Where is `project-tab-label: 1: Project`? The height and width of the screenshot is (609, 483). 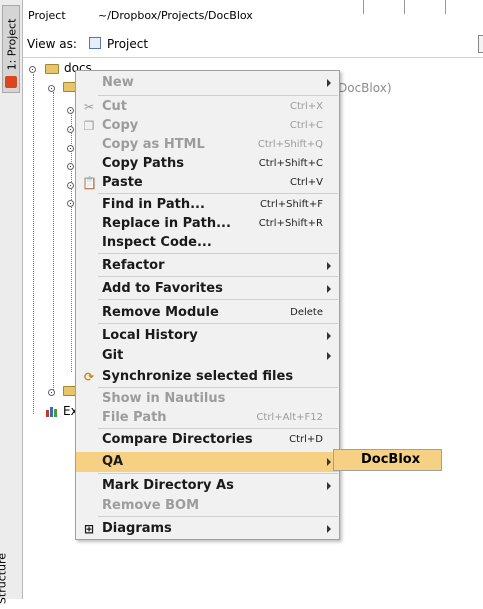 project-tab-label: 1: Project is located at coordinates (12, 44).